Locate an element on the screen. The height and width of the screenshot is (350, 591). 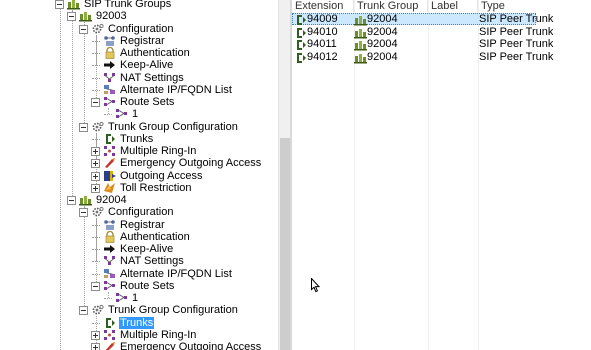
column-header-label: Label is located at coordinates (453, 6).